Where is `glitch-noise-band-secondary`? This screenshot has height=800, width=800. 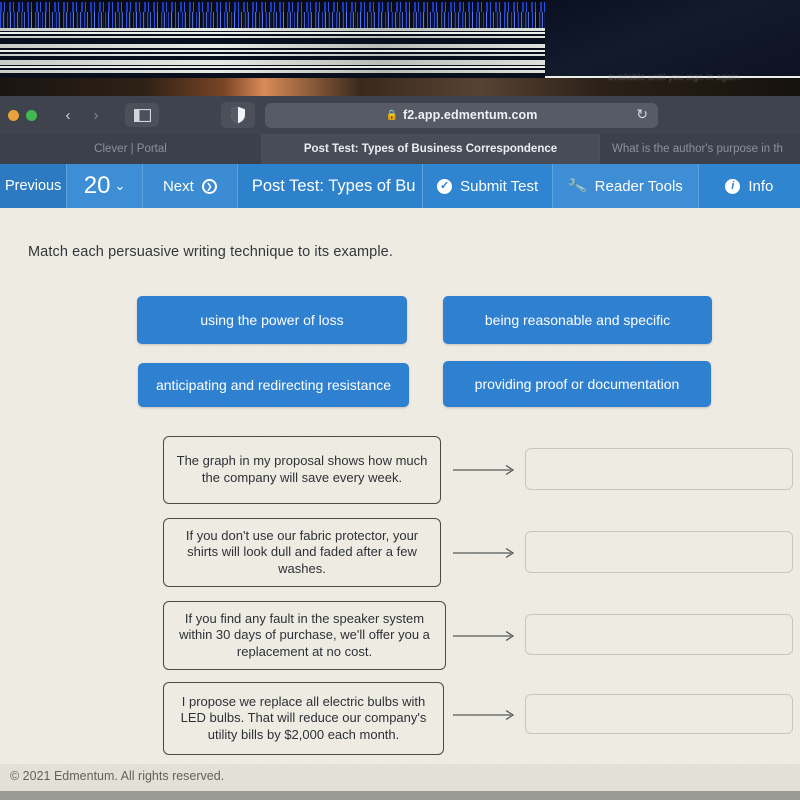 glitch-noise-band-secondary is located at coordinates (272, 20).